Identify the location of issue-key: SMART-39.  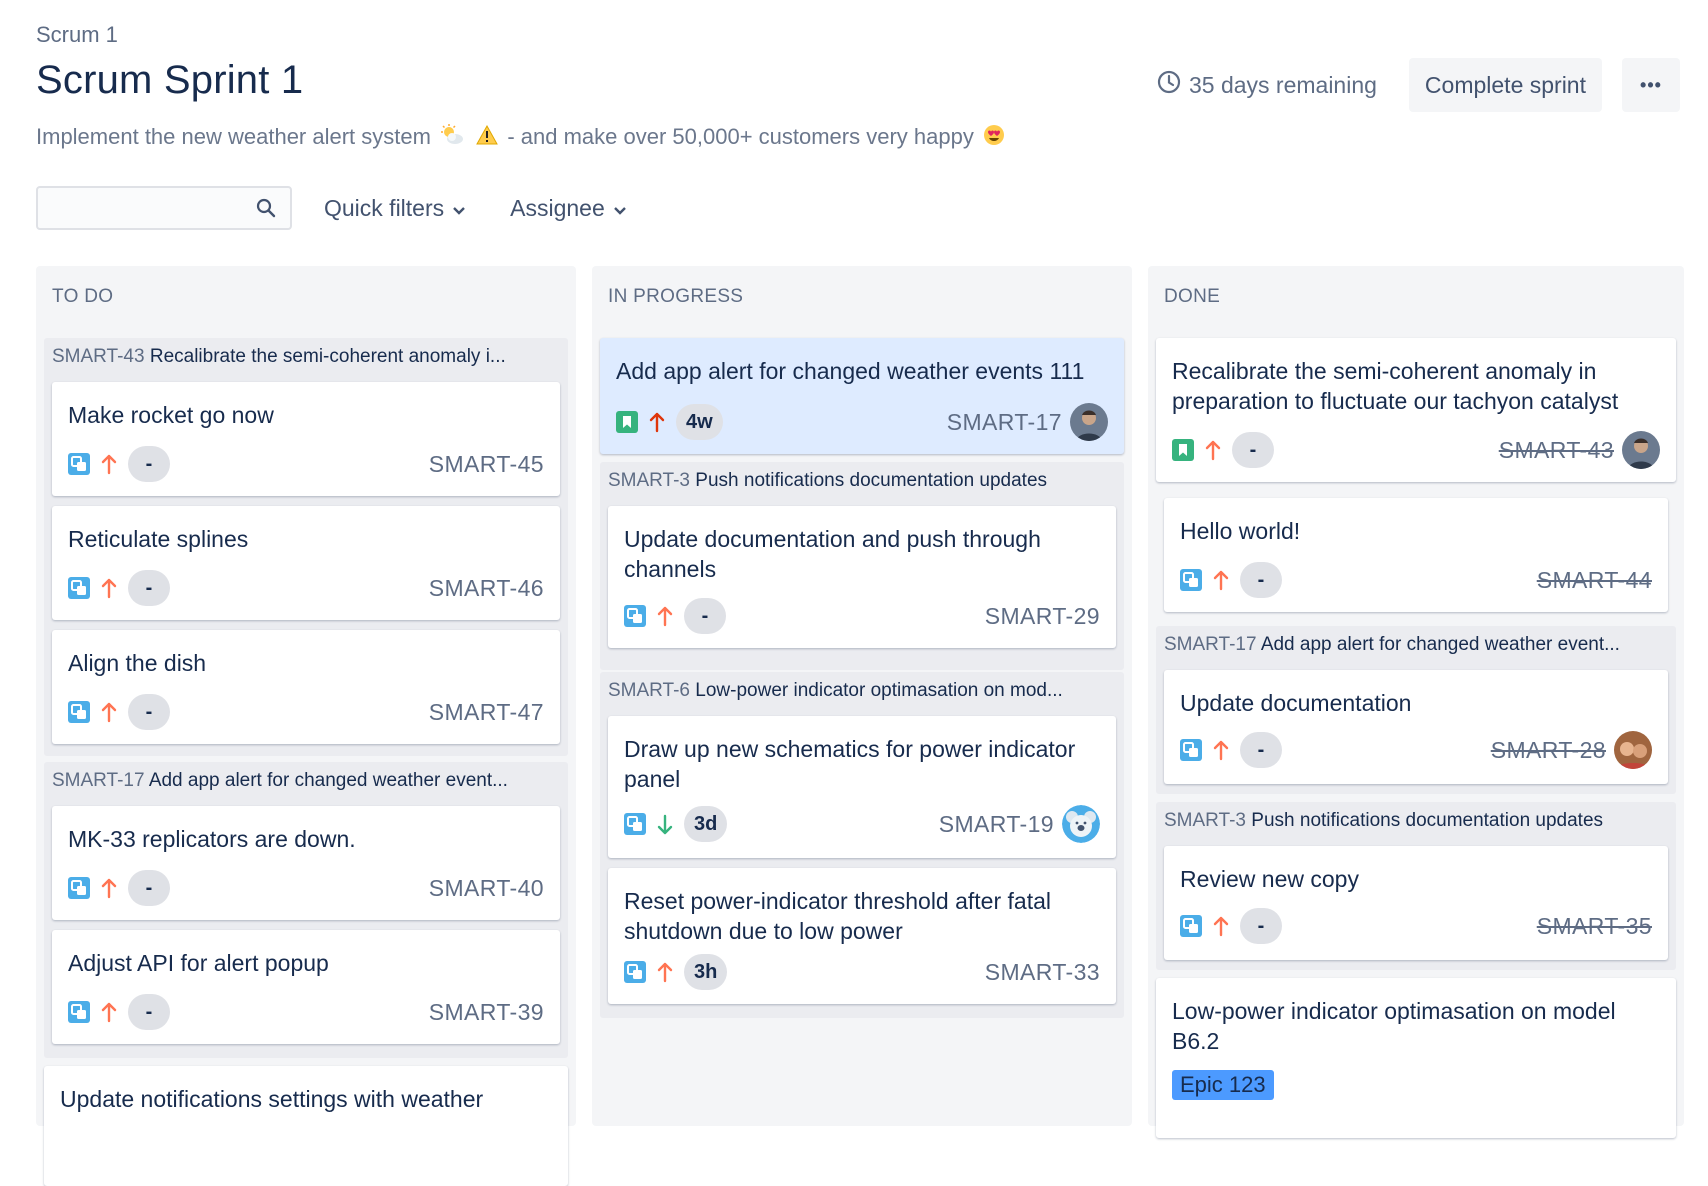
(486, 1012).